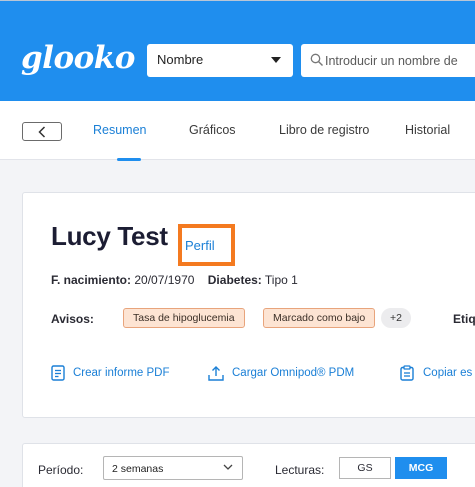 This screenshot has width=475, height=487. Describe the element at coordinates (448, 373) in the screenshot. I see `copy-label: Copiar es` at that location.